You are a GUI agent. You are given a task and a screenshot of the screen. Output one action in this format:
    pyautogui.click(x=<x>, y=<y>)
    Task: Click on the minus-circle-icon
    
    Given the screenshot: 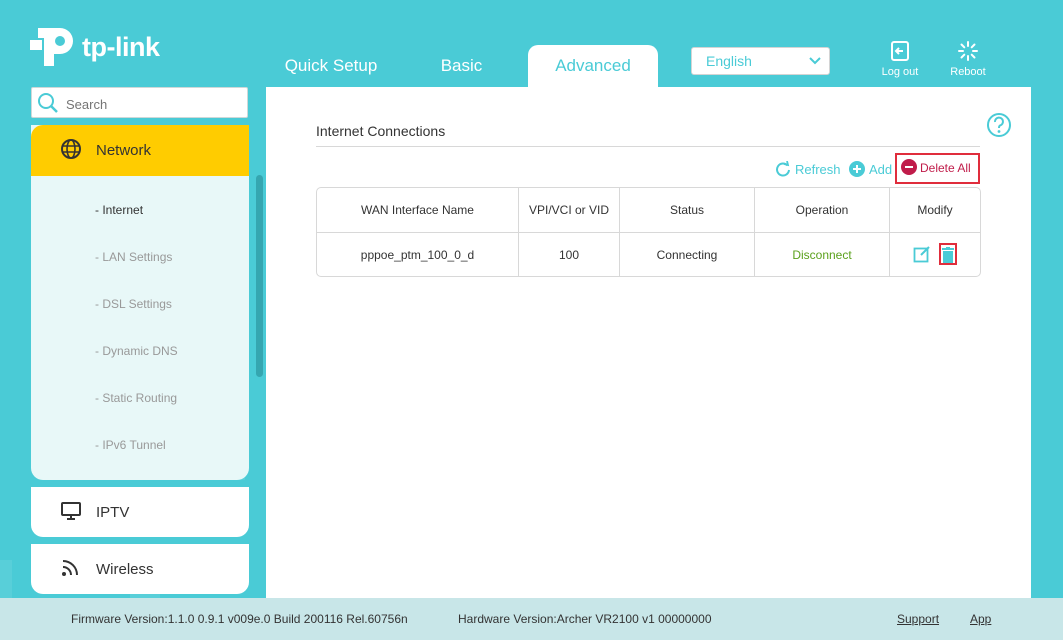 What is the action you would take?
    pyautogui.click(x=909, y=167)
    